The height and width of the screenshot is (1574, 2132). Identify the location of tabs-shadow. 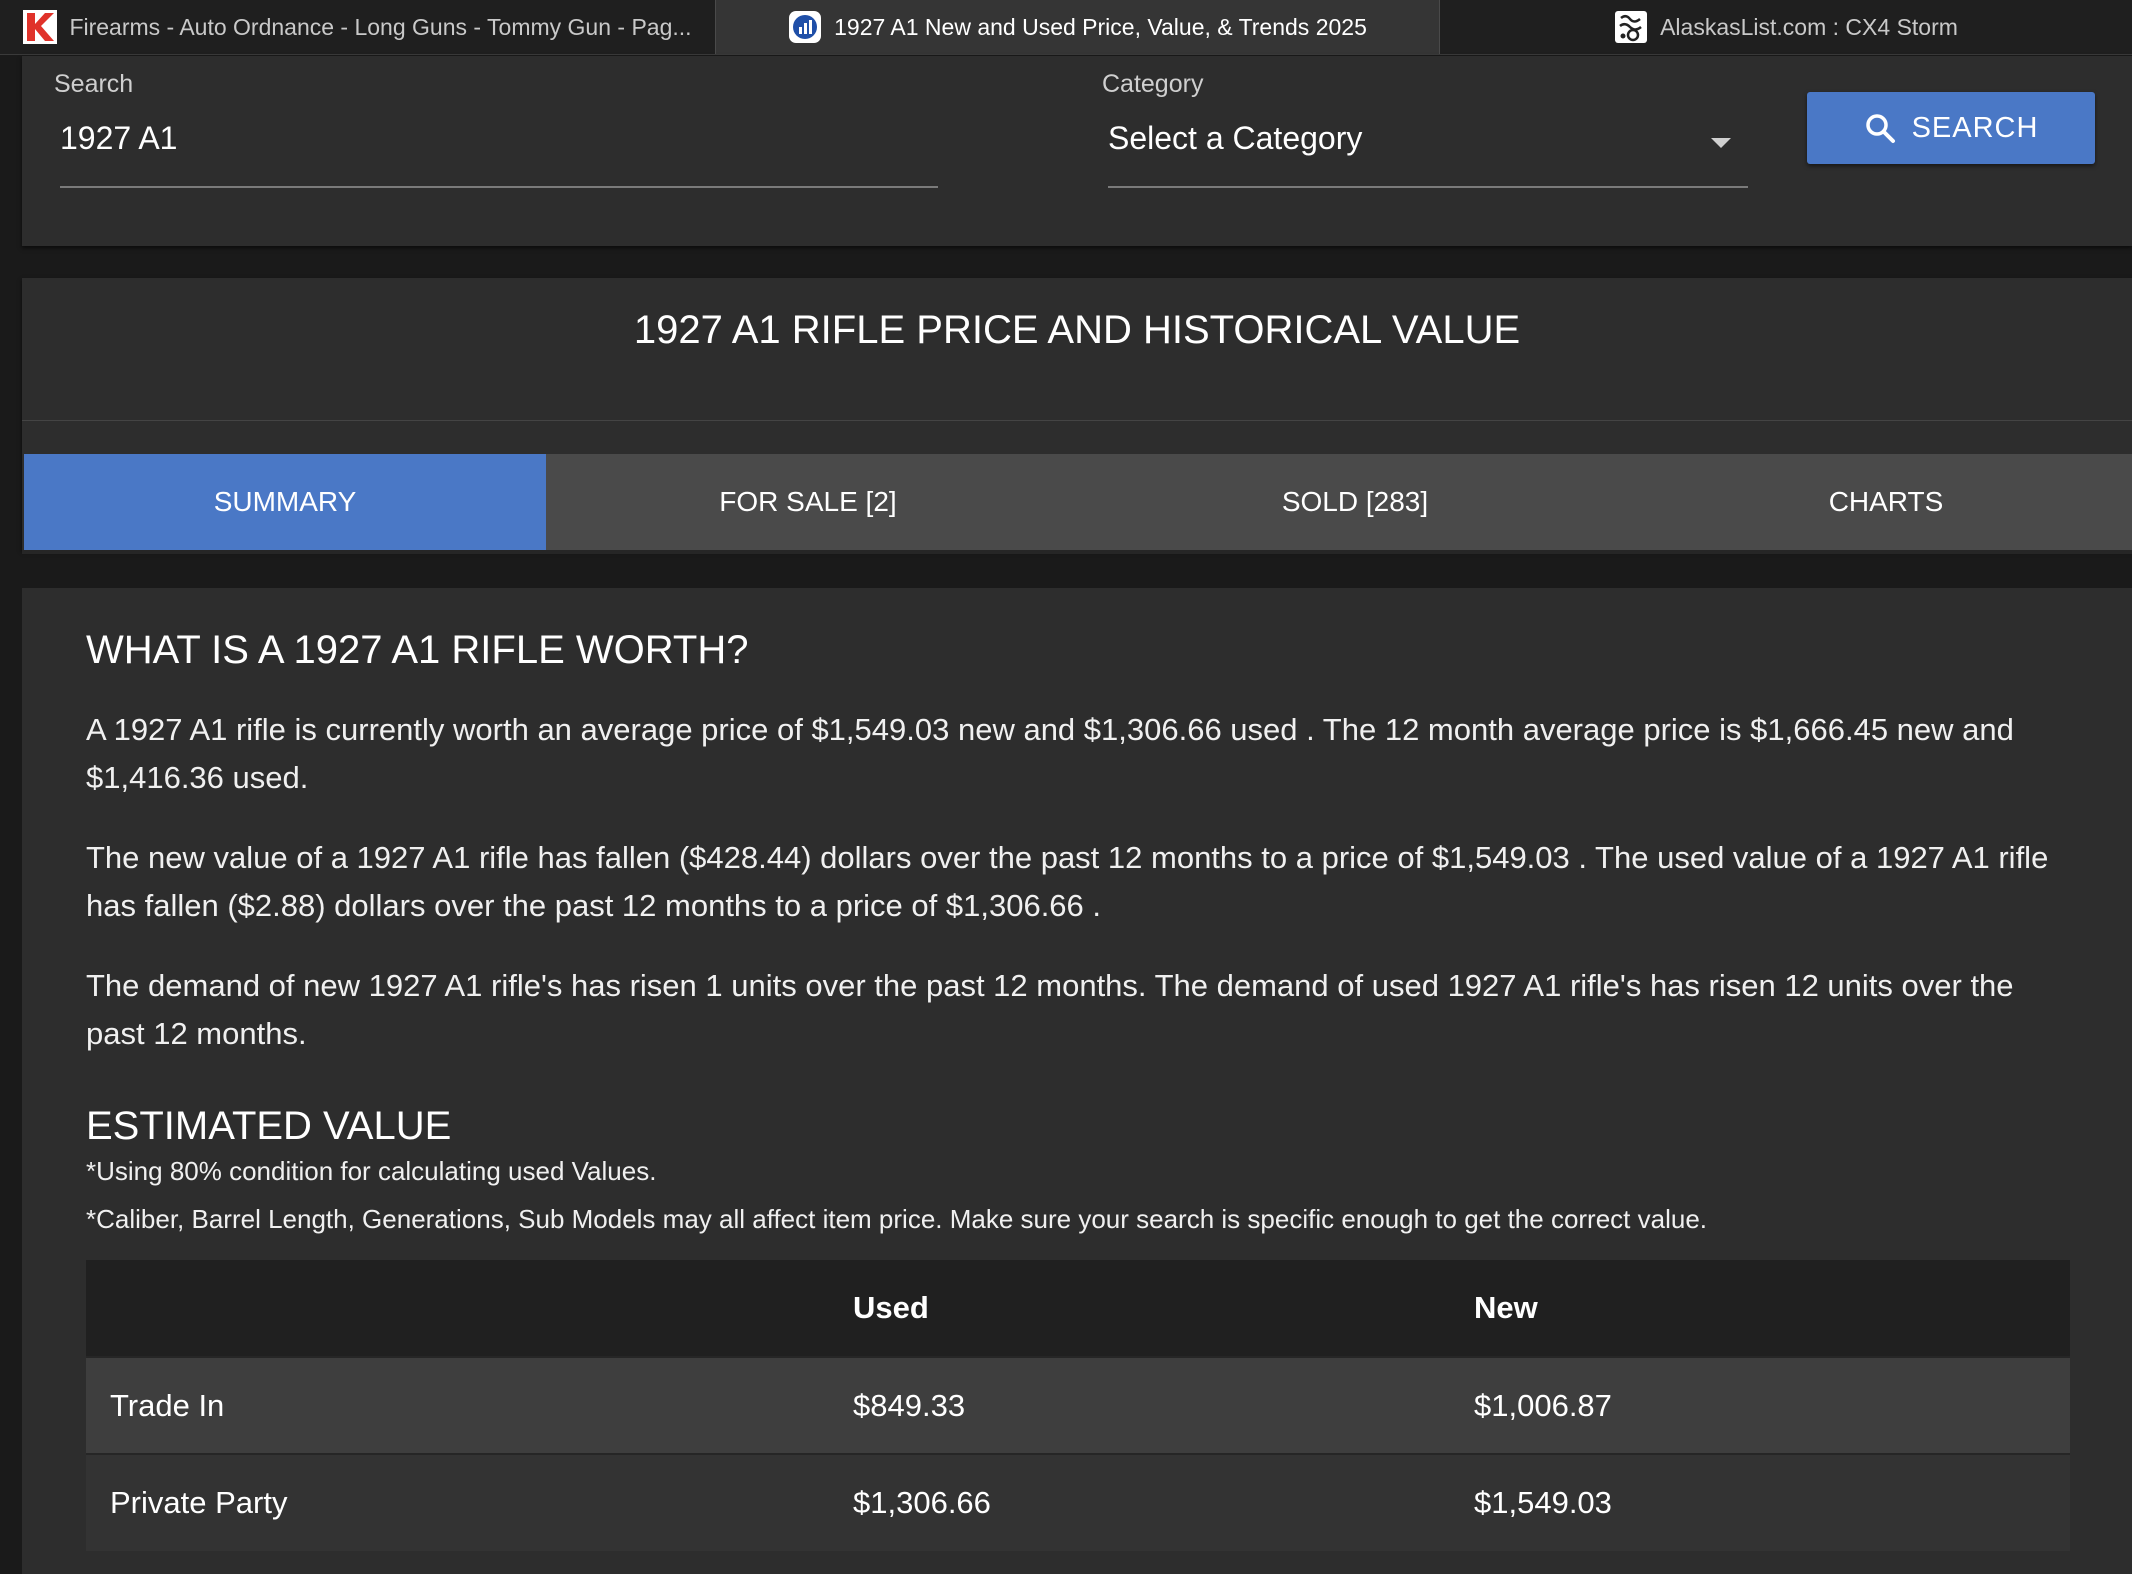
(1077, 552).